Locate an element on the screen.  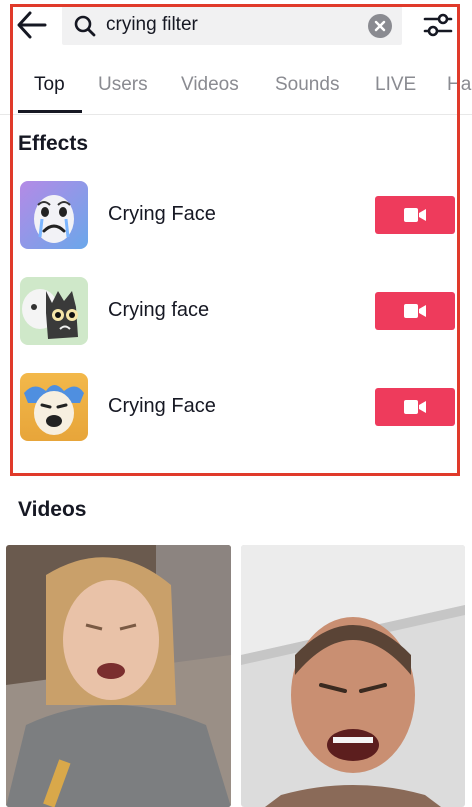
videos-section-title: Videos is located at coordinates (52, 509).